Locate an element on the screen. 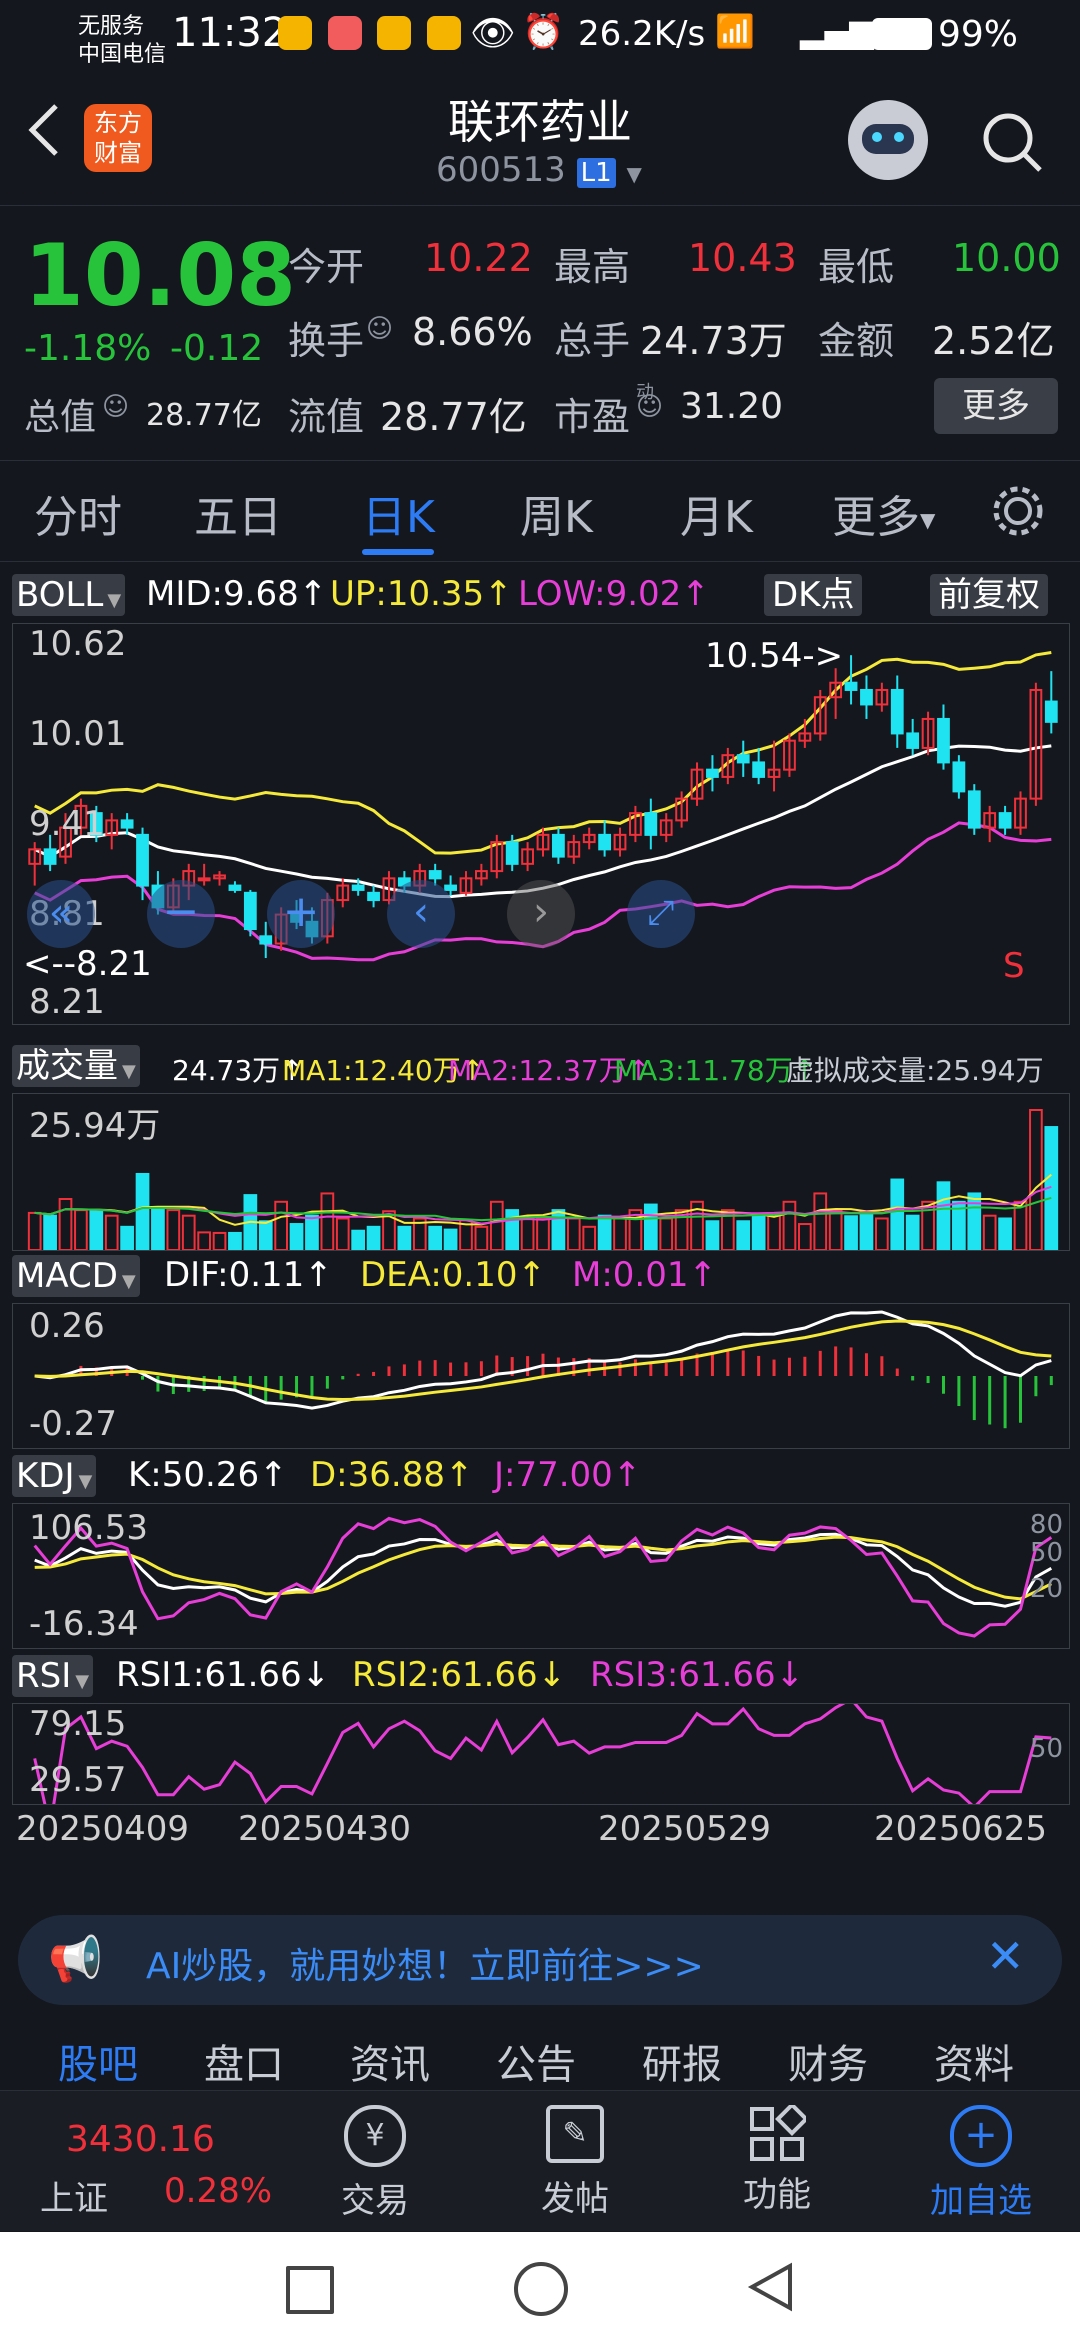  macd-panel: 0.26 -0.27 is located at coordinates (541, 1376).